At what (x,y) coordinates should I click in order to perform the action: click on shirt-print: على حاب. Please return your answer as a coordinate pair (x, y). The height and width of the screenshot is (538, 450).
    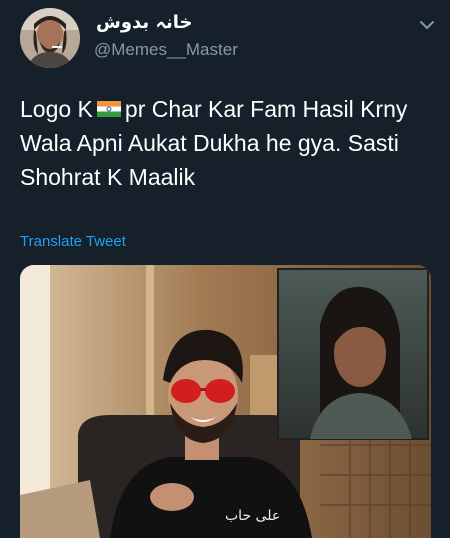
    Looking at the image, I should click on (252, 516).